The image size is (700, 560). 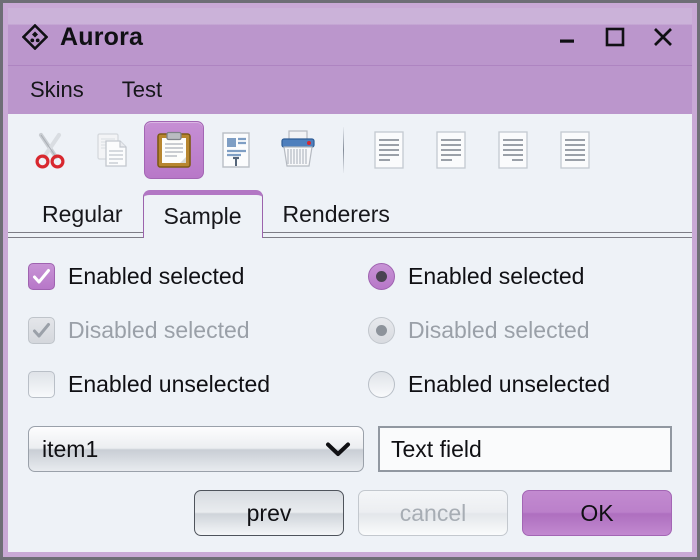 What do you see at coordinates (41, 384) in the screenshot?
I see `checkbox-icon-unchecked` at bounding box center [41, 384].